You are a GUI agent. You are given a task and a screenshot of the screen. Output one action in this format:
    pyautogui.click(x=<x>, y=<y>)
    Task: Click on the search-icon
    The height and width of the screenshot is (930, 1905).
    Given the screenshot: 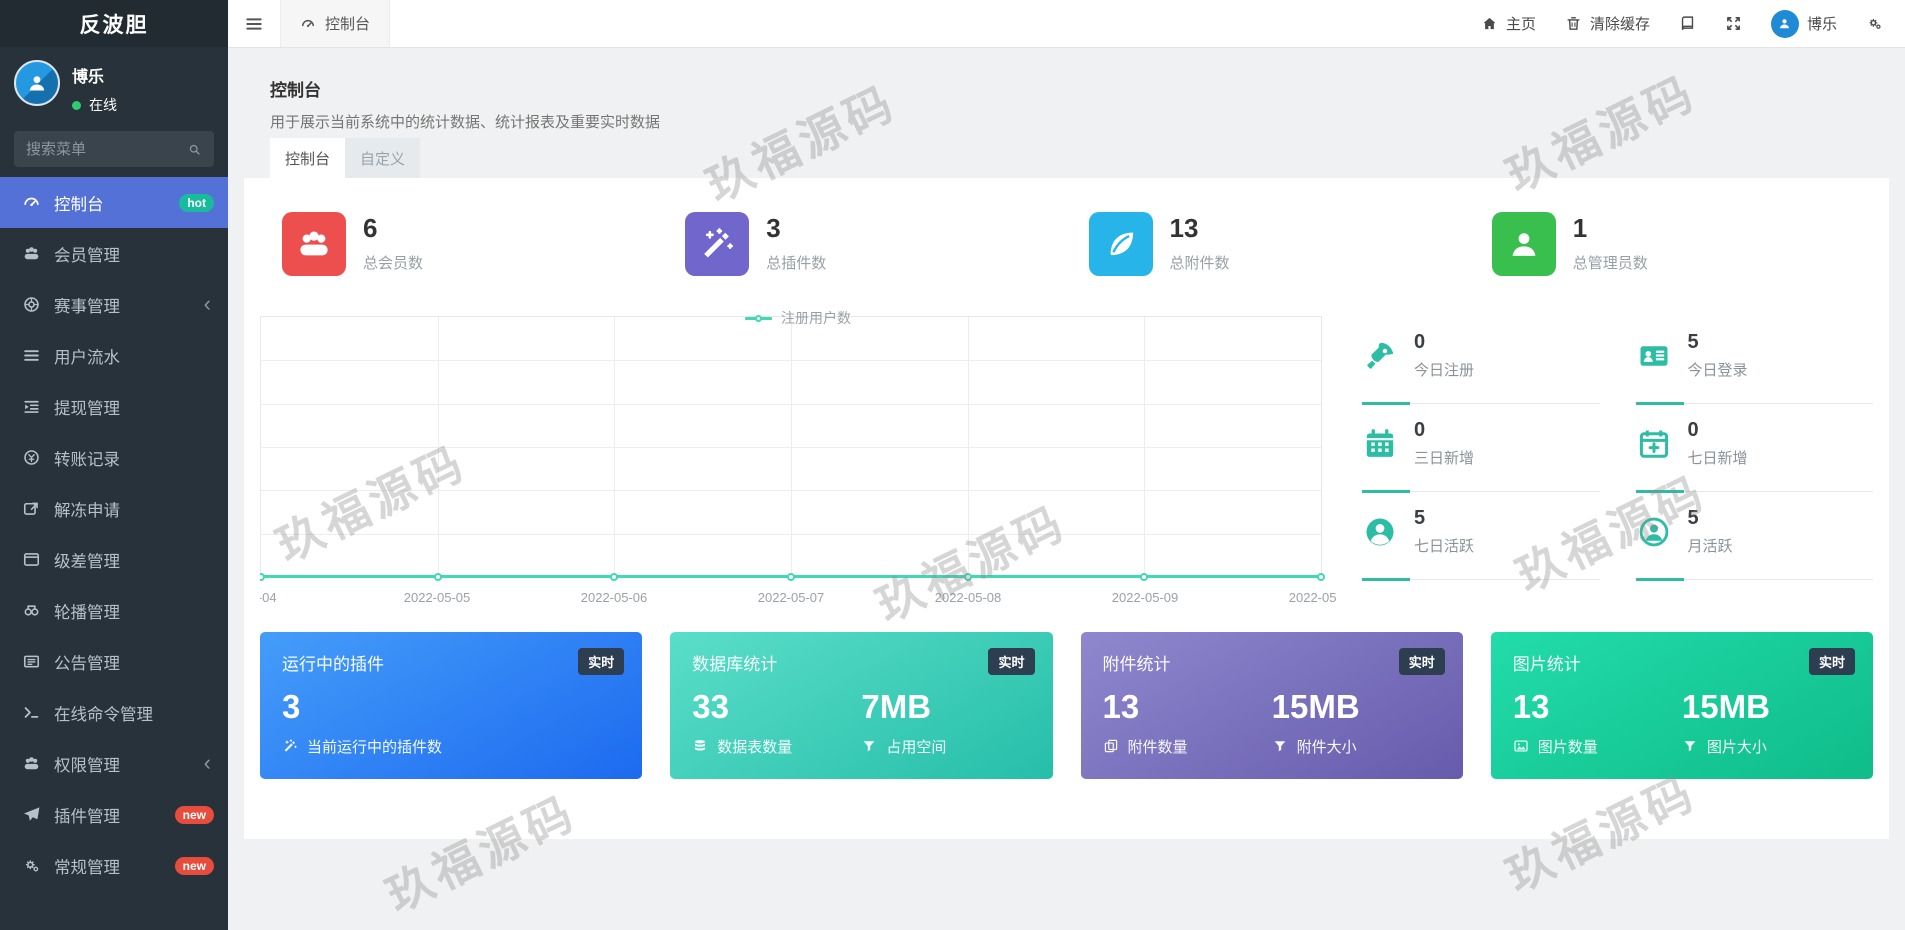 What is the action you would take?
    pyautogui.click(x=194, y=149)
    